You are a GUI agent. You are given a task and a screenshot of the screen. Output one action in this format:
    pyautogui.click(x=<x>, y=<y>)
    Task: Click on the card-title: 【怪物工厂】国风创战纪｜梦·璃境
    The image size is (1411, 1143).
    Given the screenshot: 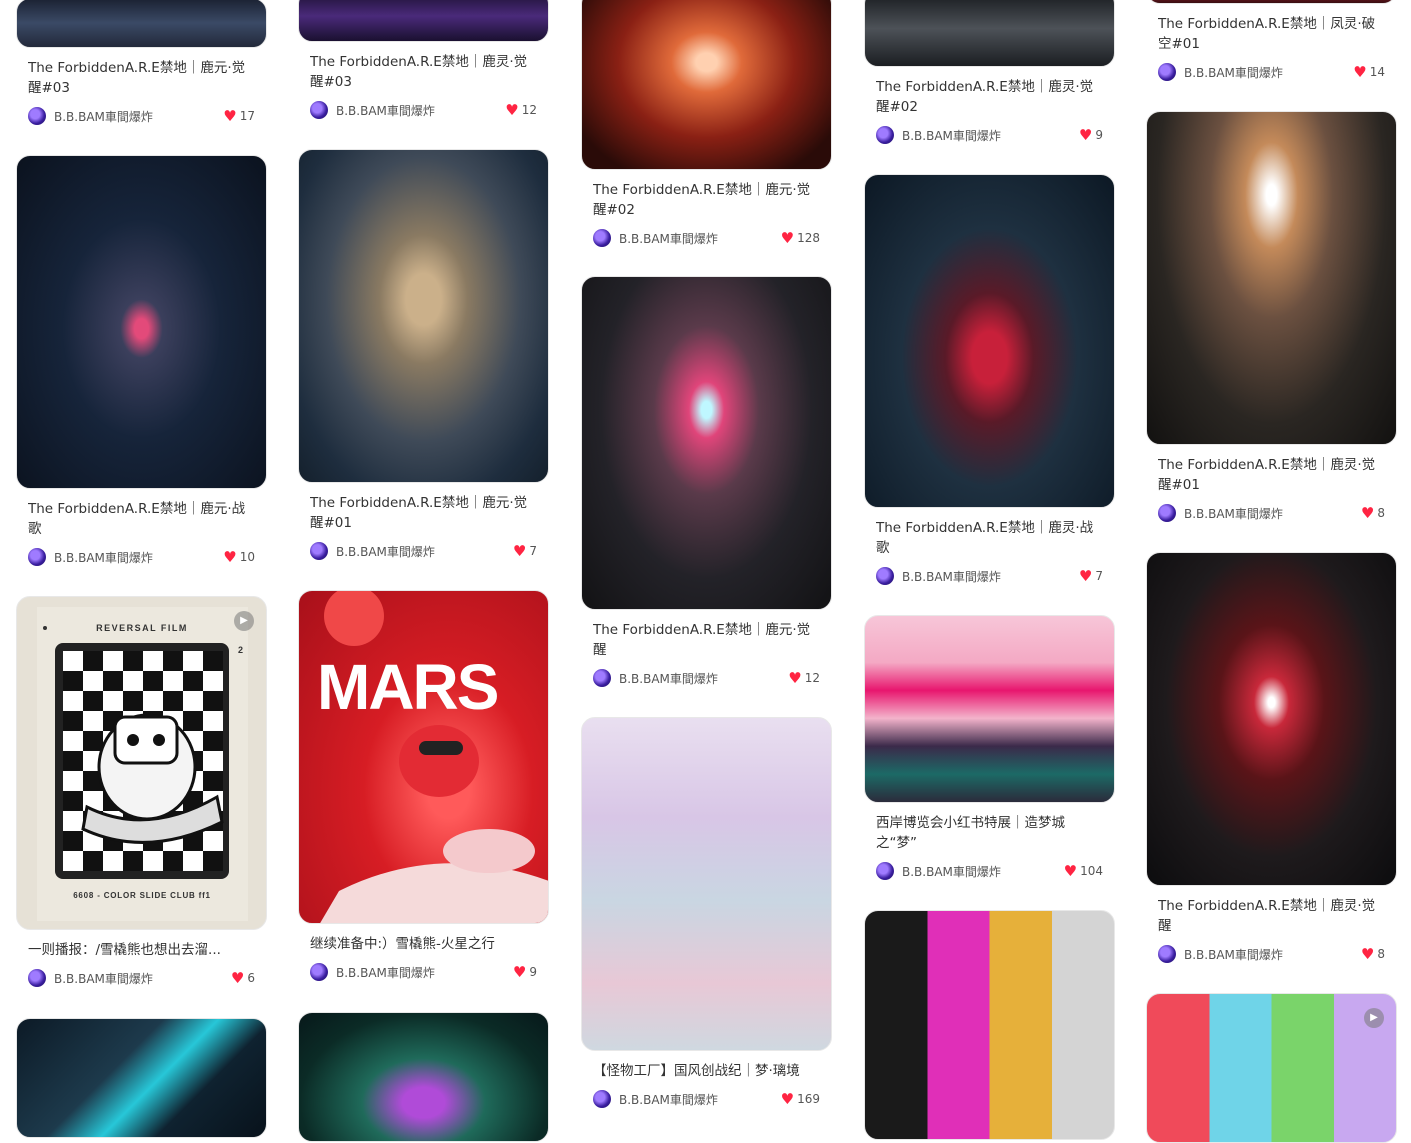 What is the action you would take?
    pyautogui.click(x=706, y=1071)
    